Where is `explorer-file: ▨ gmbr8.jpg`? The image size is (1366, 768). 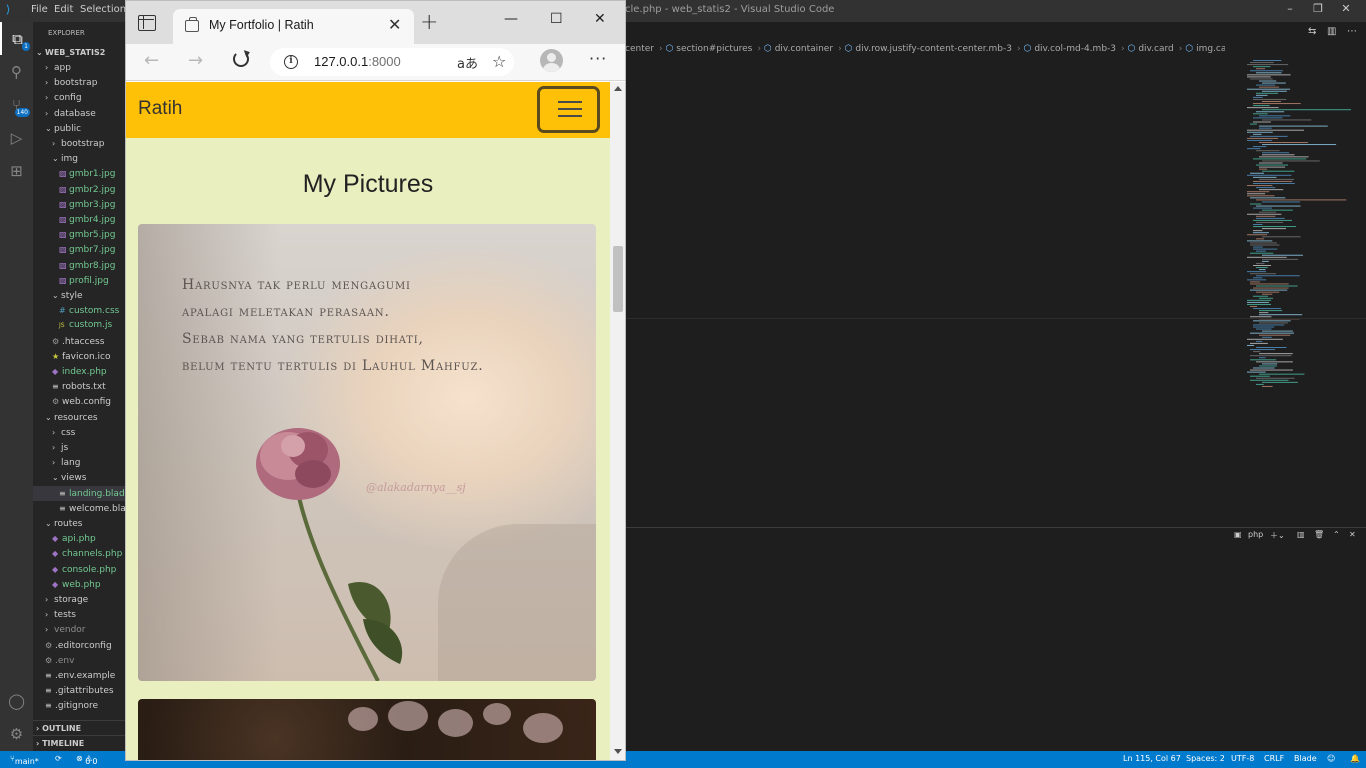
explorer-file: ▨ gmbr8.jpg is located at coordinates (79, 265).